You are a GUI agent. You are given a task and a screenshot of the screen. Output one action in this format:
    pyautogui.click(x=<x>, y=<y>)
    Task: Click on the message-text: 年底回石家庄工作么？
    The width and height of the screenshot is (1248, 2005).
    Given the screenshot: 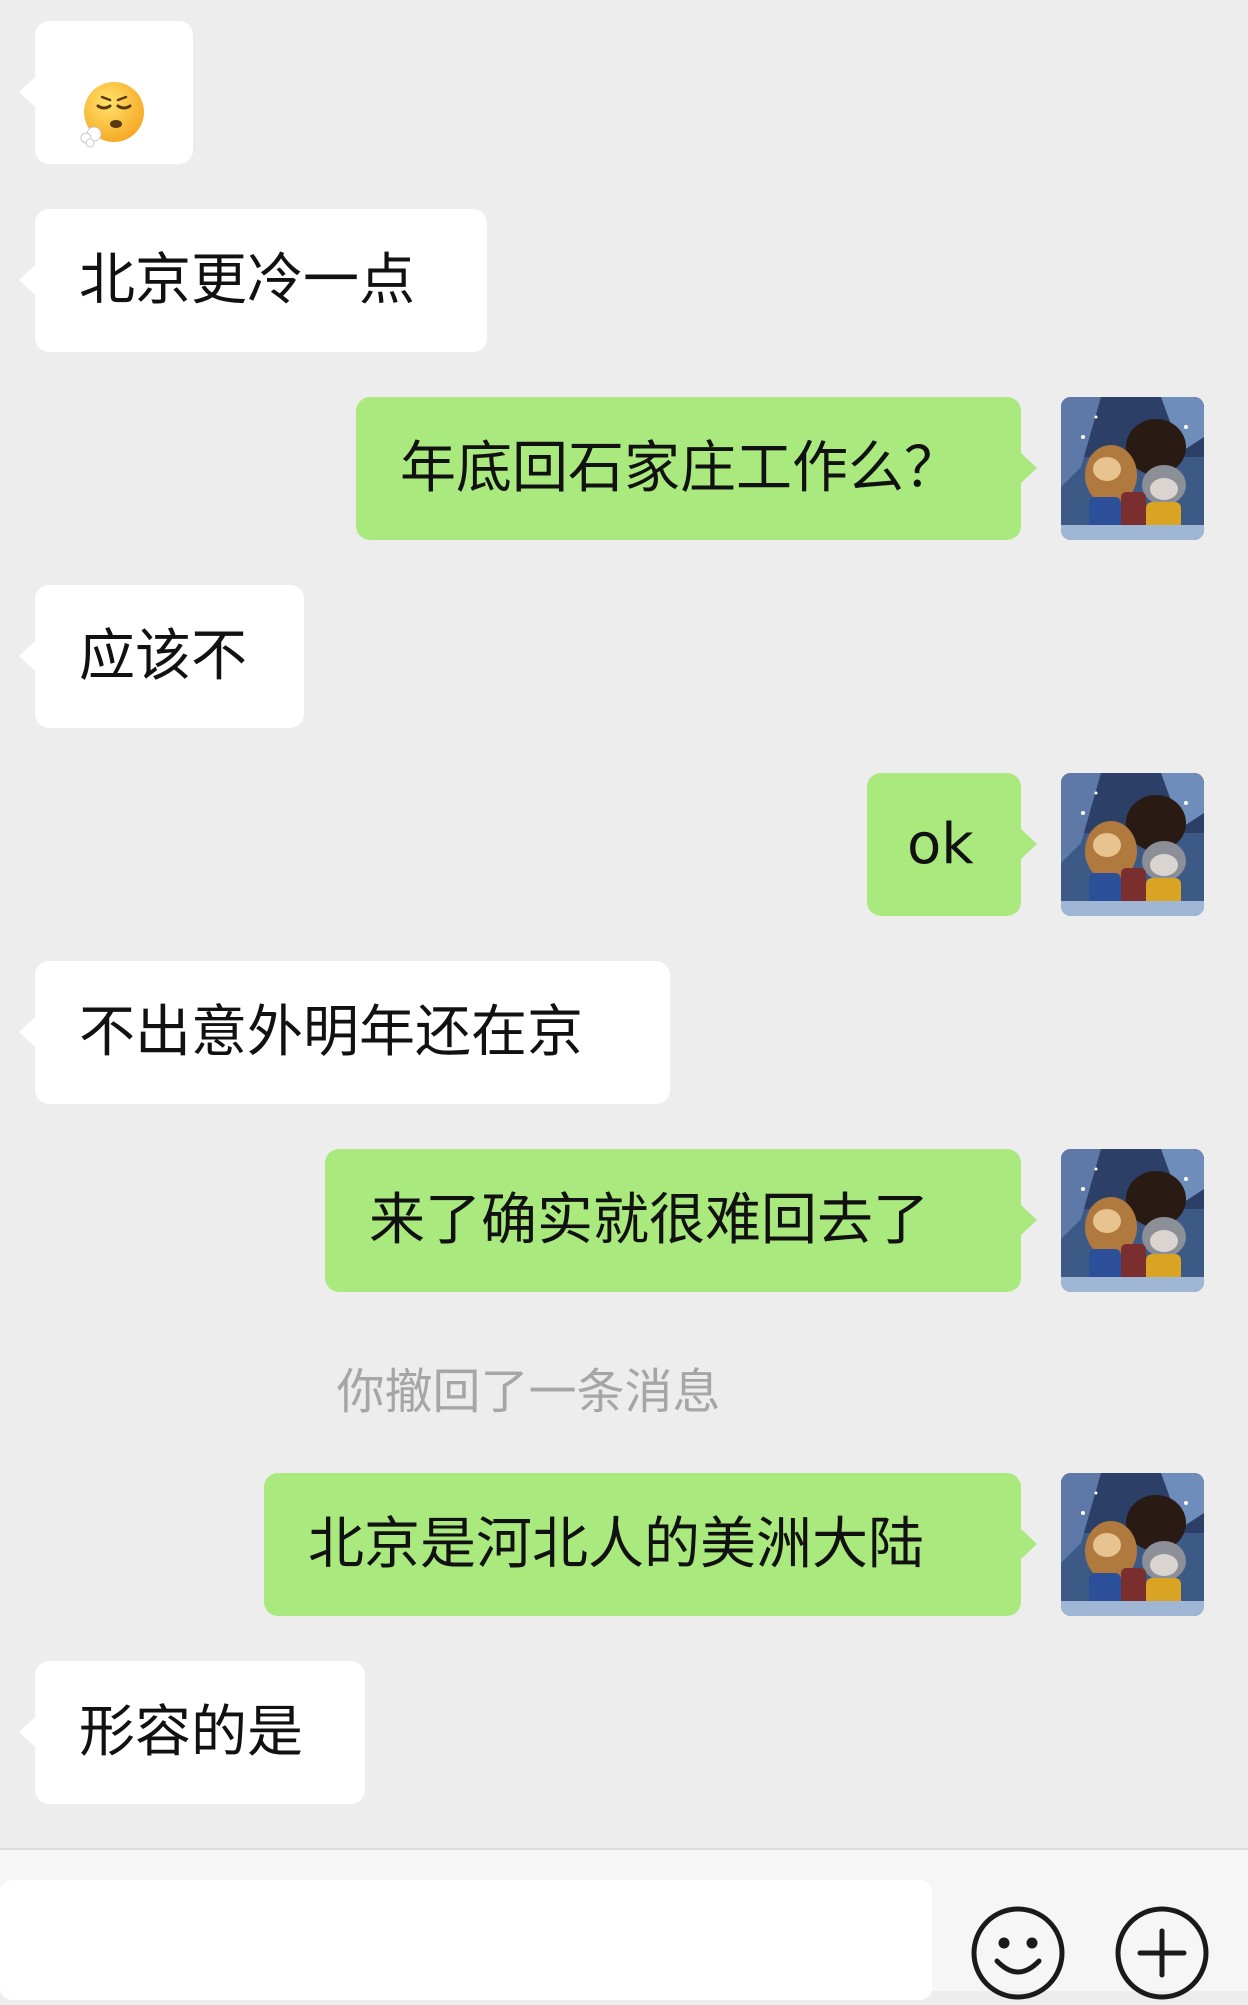 What is the action you would take?
    pyautogui.click(x=680, y=468)
    